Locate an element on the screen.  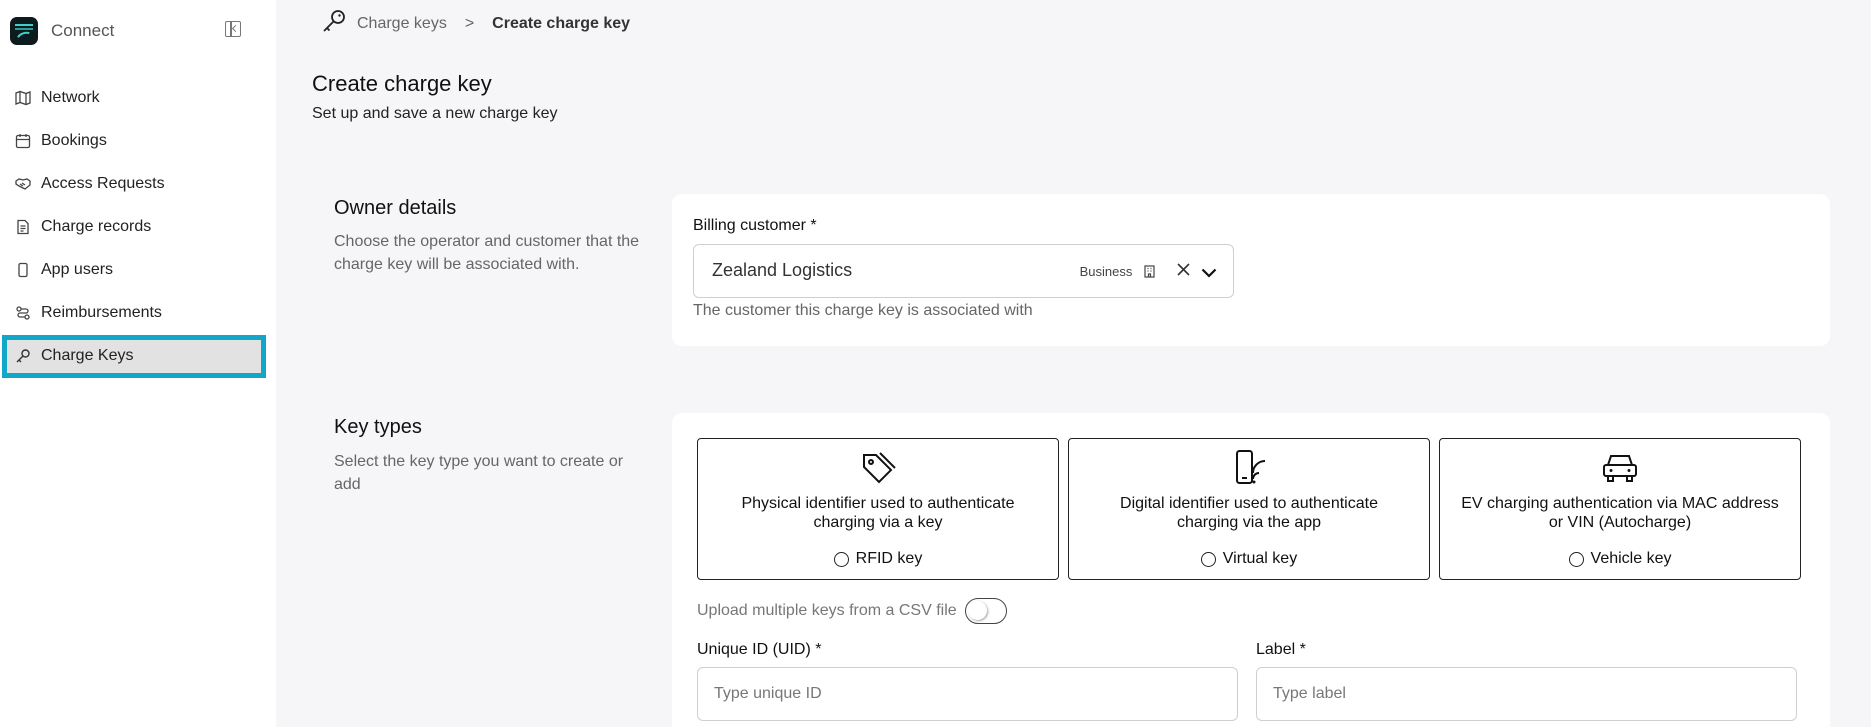
page-subtitle: Set up and save a new charge key is located at coordinates (435, 113).